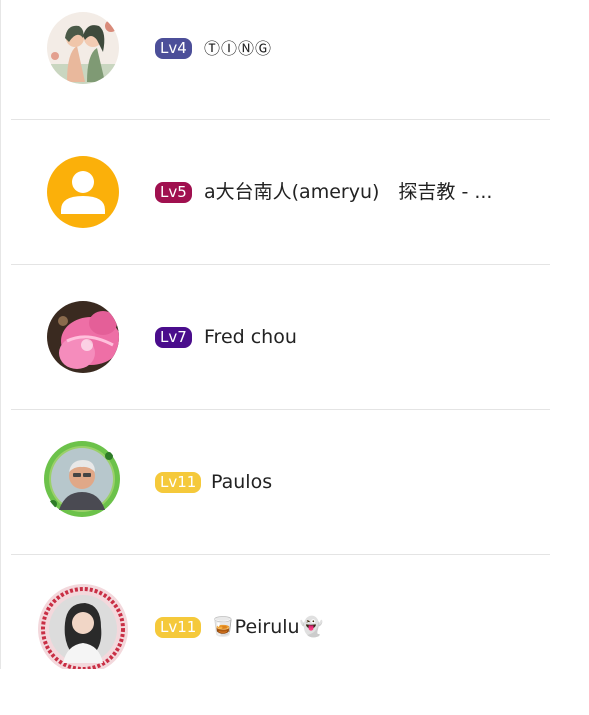 The height and width of the screenshot is (715, 589). I want to click on couple-illustration-icon, so click(83, 48).